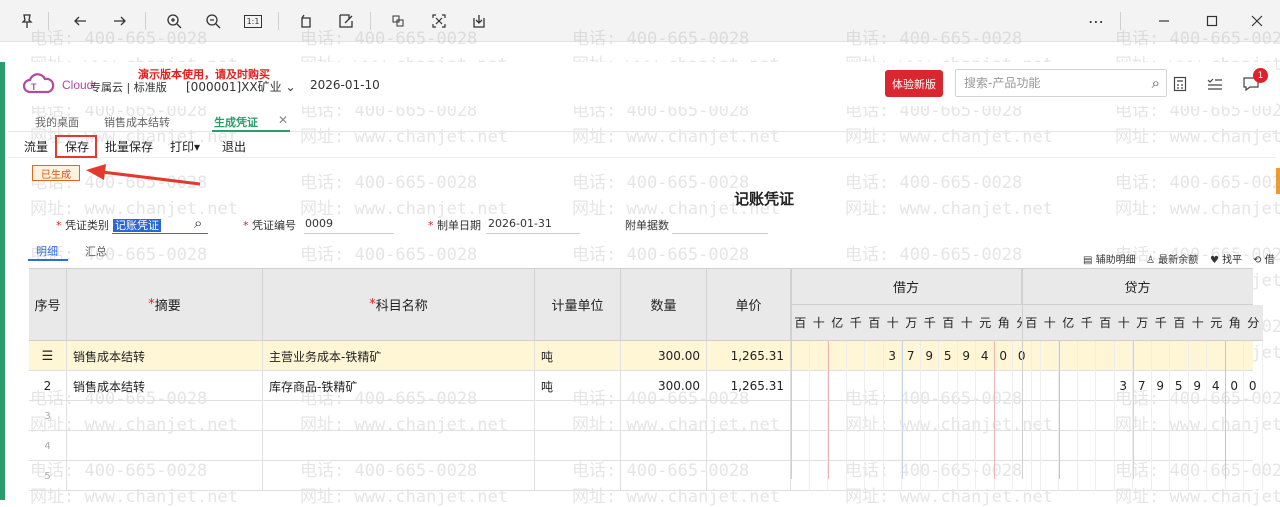  I want to click on voucher-type-field: 记账凭证, so click(137, 225).